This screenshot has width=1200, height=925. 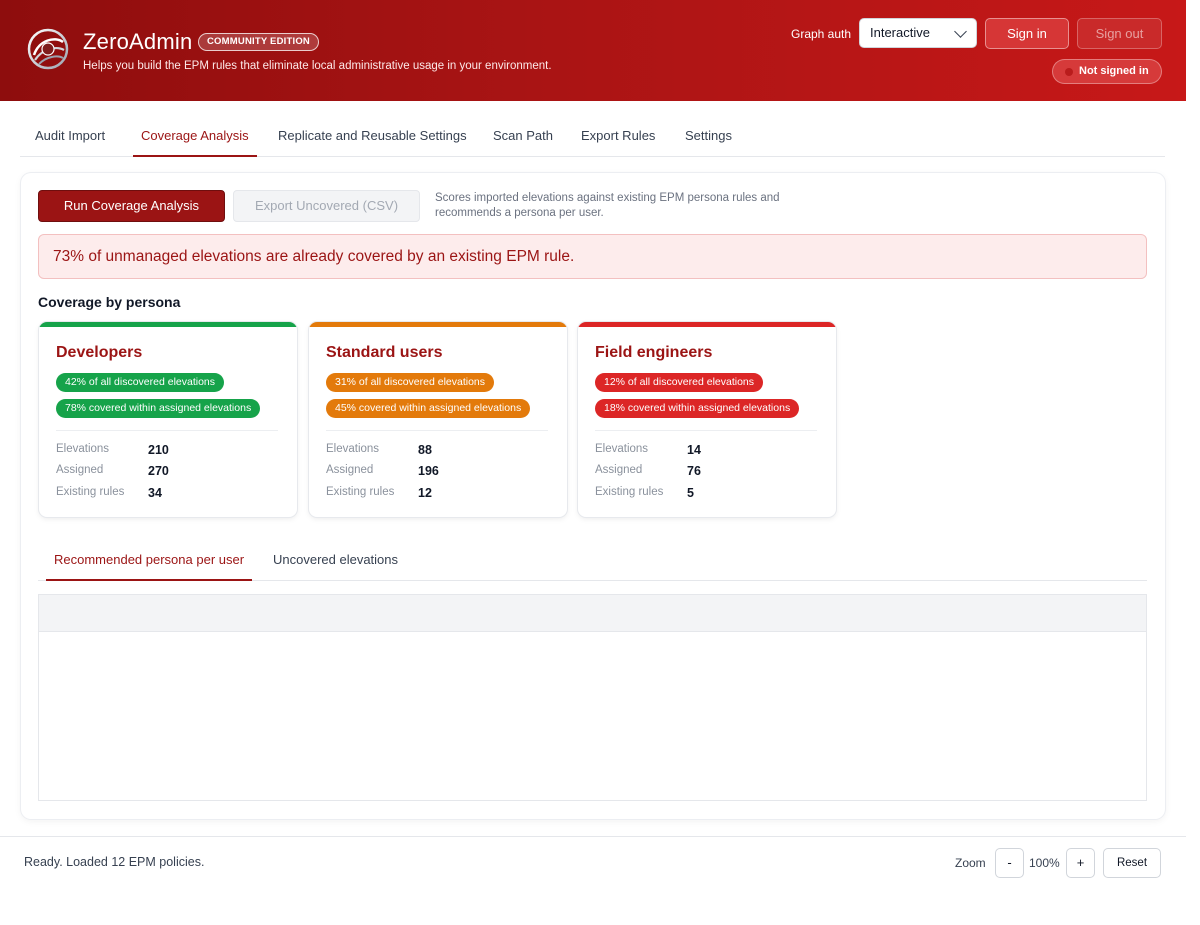 What do you see at coordinates (425, 493) in the screenshot?
I see `existing-rules-value: 12` at bounding box center [425, 493].